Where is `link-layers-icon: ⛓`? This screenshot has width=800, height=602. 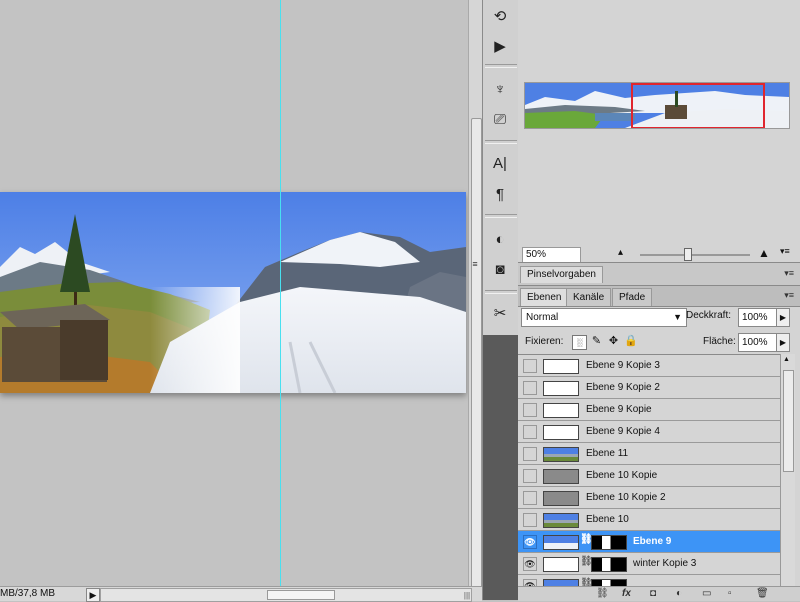
link-layers-icon: ⛓ is located at coordinates (602, 594).